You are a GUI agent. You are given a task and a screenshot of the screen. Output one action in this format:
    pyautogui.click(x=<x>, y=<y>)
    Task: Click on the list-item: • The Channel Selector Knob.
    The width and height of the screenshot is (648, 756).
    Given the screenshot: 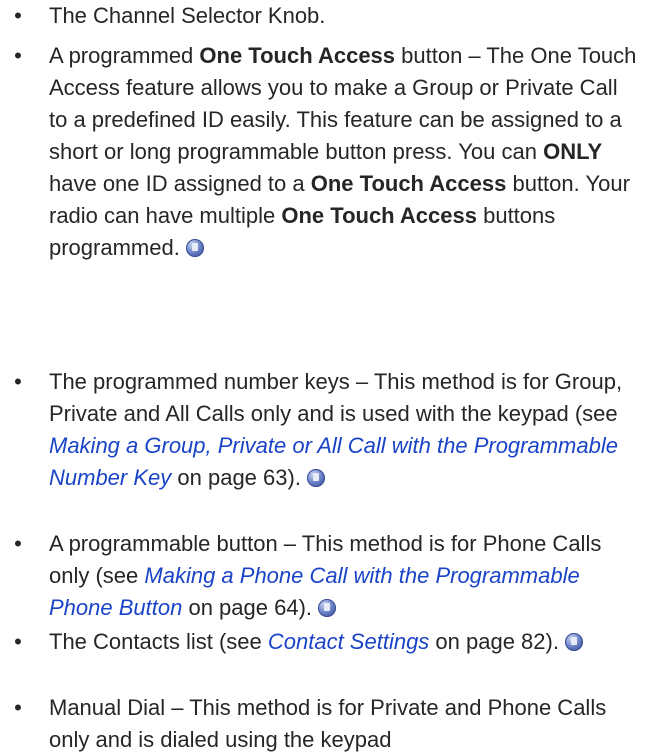 What is the action you would take?
    pyautogui.click(x=324, y=16)
    